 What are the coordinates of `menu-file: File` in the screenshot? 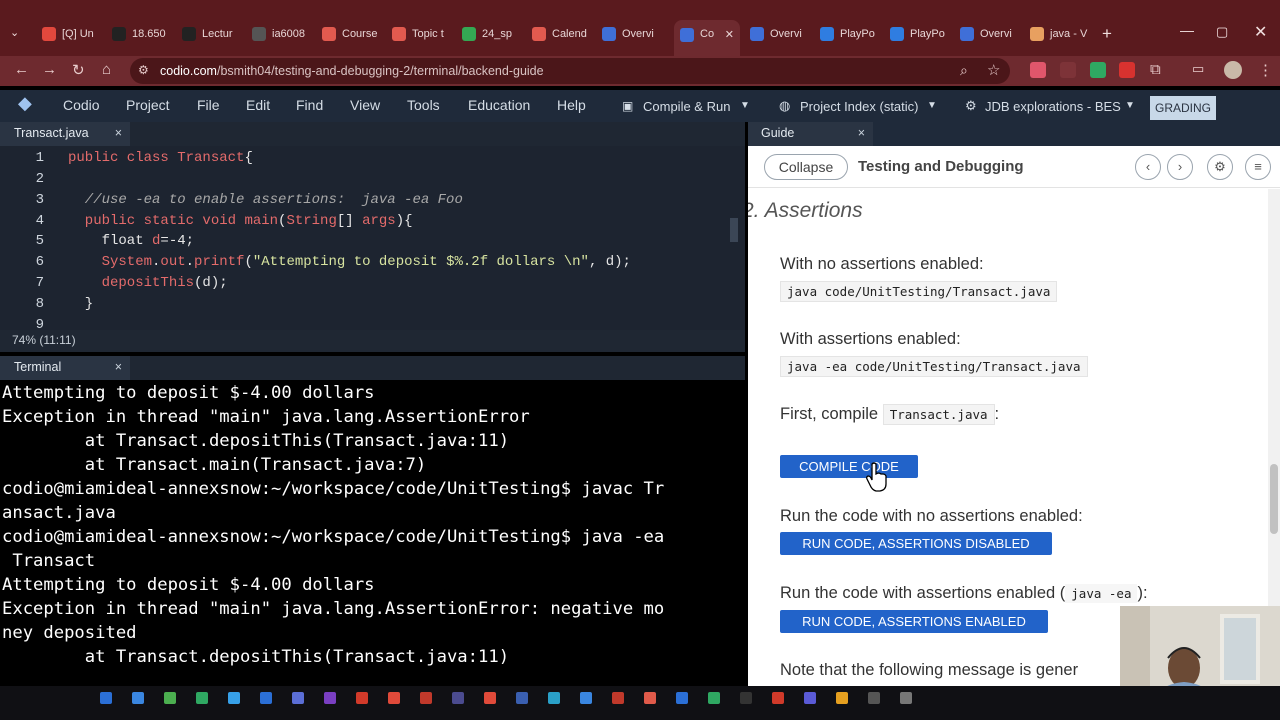 It's located at (208, 105).